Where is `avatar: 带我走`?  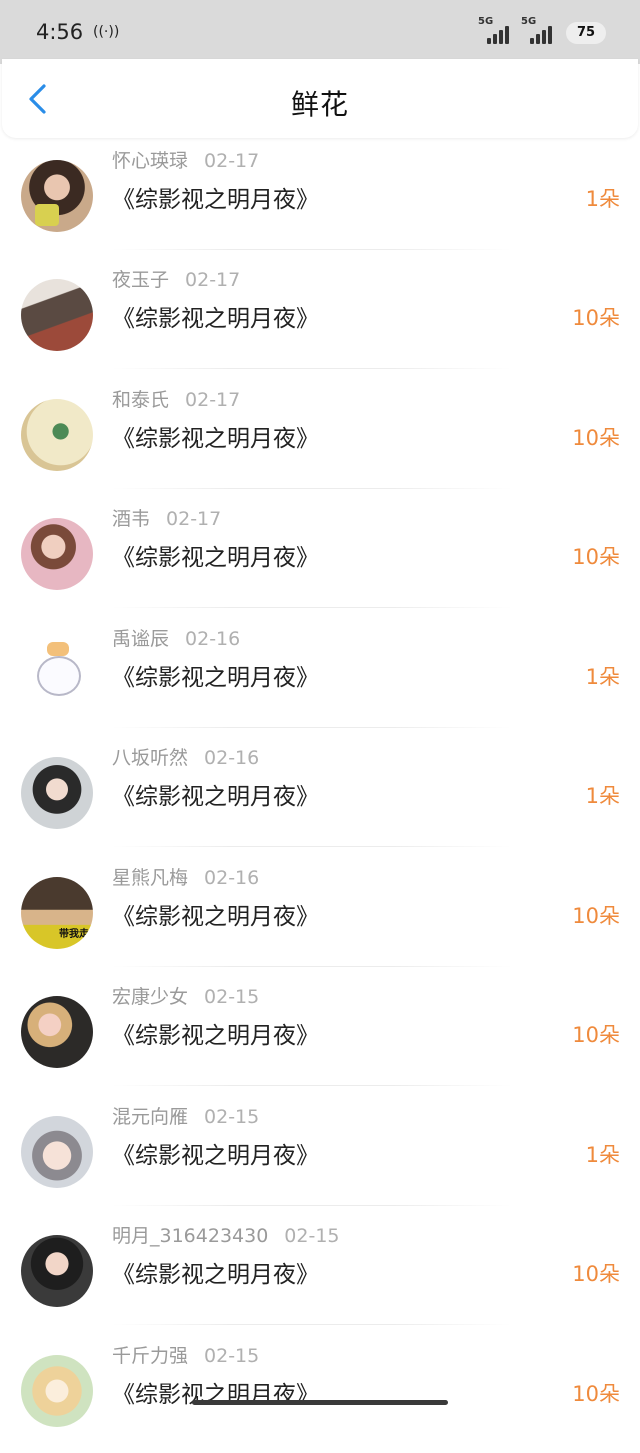
avatar: 带我走 is located at coordinates (57, 913).